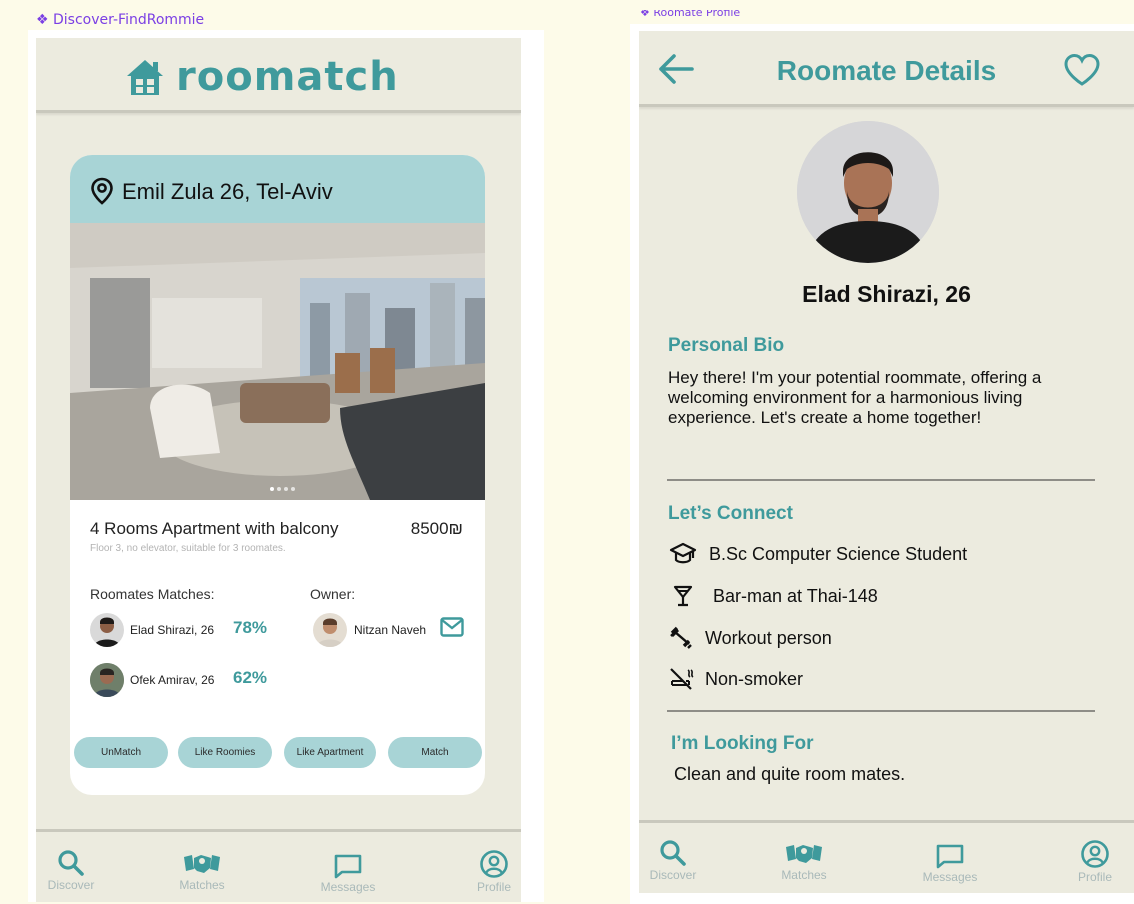 This screenshot has height=904, width=1134. I want to click on connect-item: Workout person, so click(750, 638).